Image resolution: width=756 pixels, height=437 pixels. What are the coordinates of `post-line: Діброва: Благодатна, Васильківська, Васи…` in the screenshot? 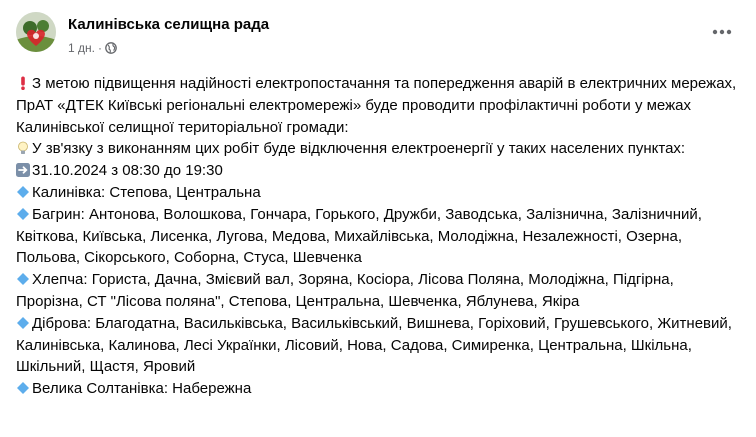 It's located at (374, 345).